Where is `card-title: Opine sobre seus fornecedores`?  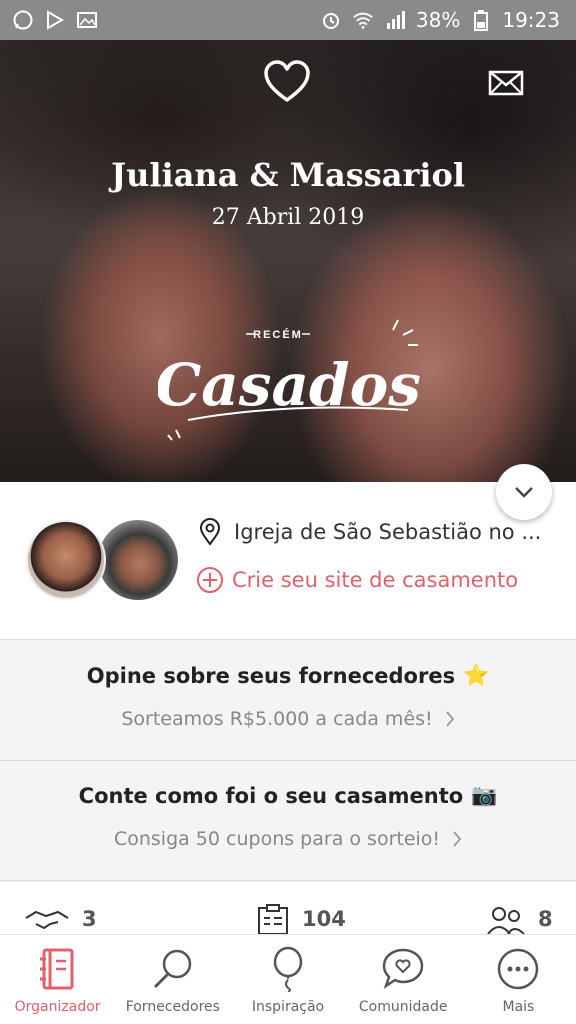 card-title: Opine sobre seus fornecedores is located at coordinates (271, 675).